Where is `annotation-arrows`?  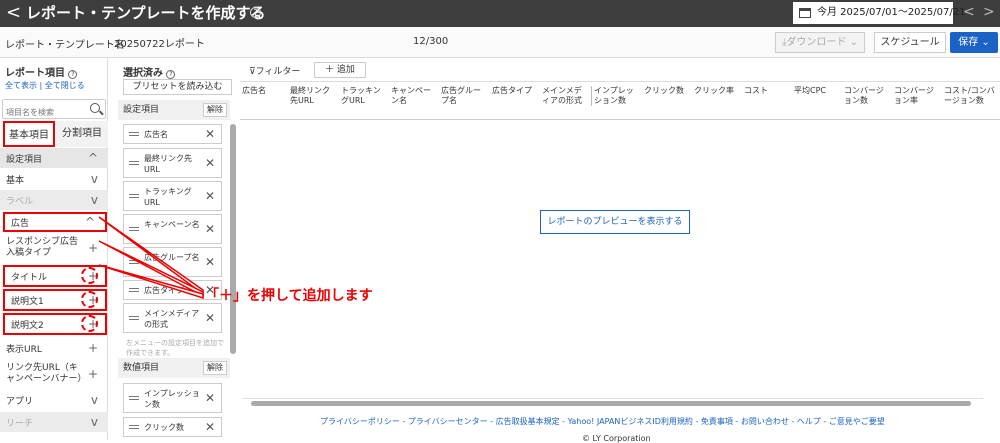
annotation-arrows is located at coordinates (151, 258).